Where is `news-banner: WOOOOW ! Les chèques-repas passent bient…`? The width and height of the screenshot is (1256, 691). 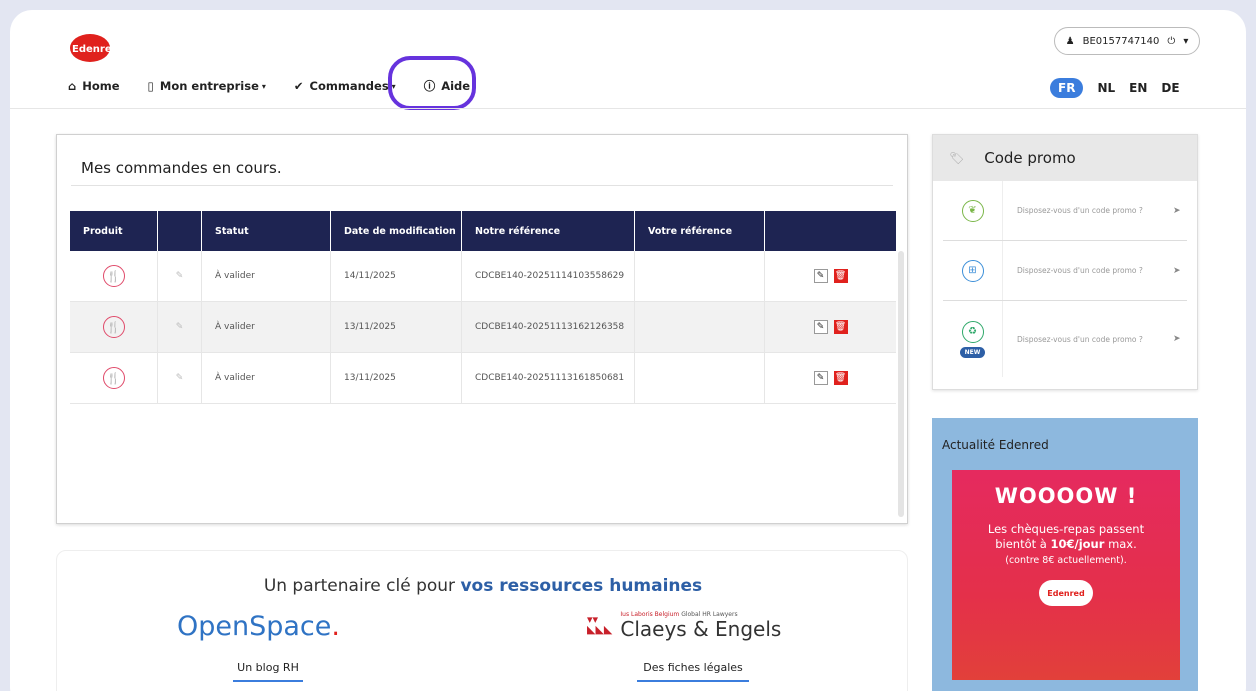
news-banner: WOOOOW ! Les chèques-repas passent bient… is located at coordinates (1066, 575).